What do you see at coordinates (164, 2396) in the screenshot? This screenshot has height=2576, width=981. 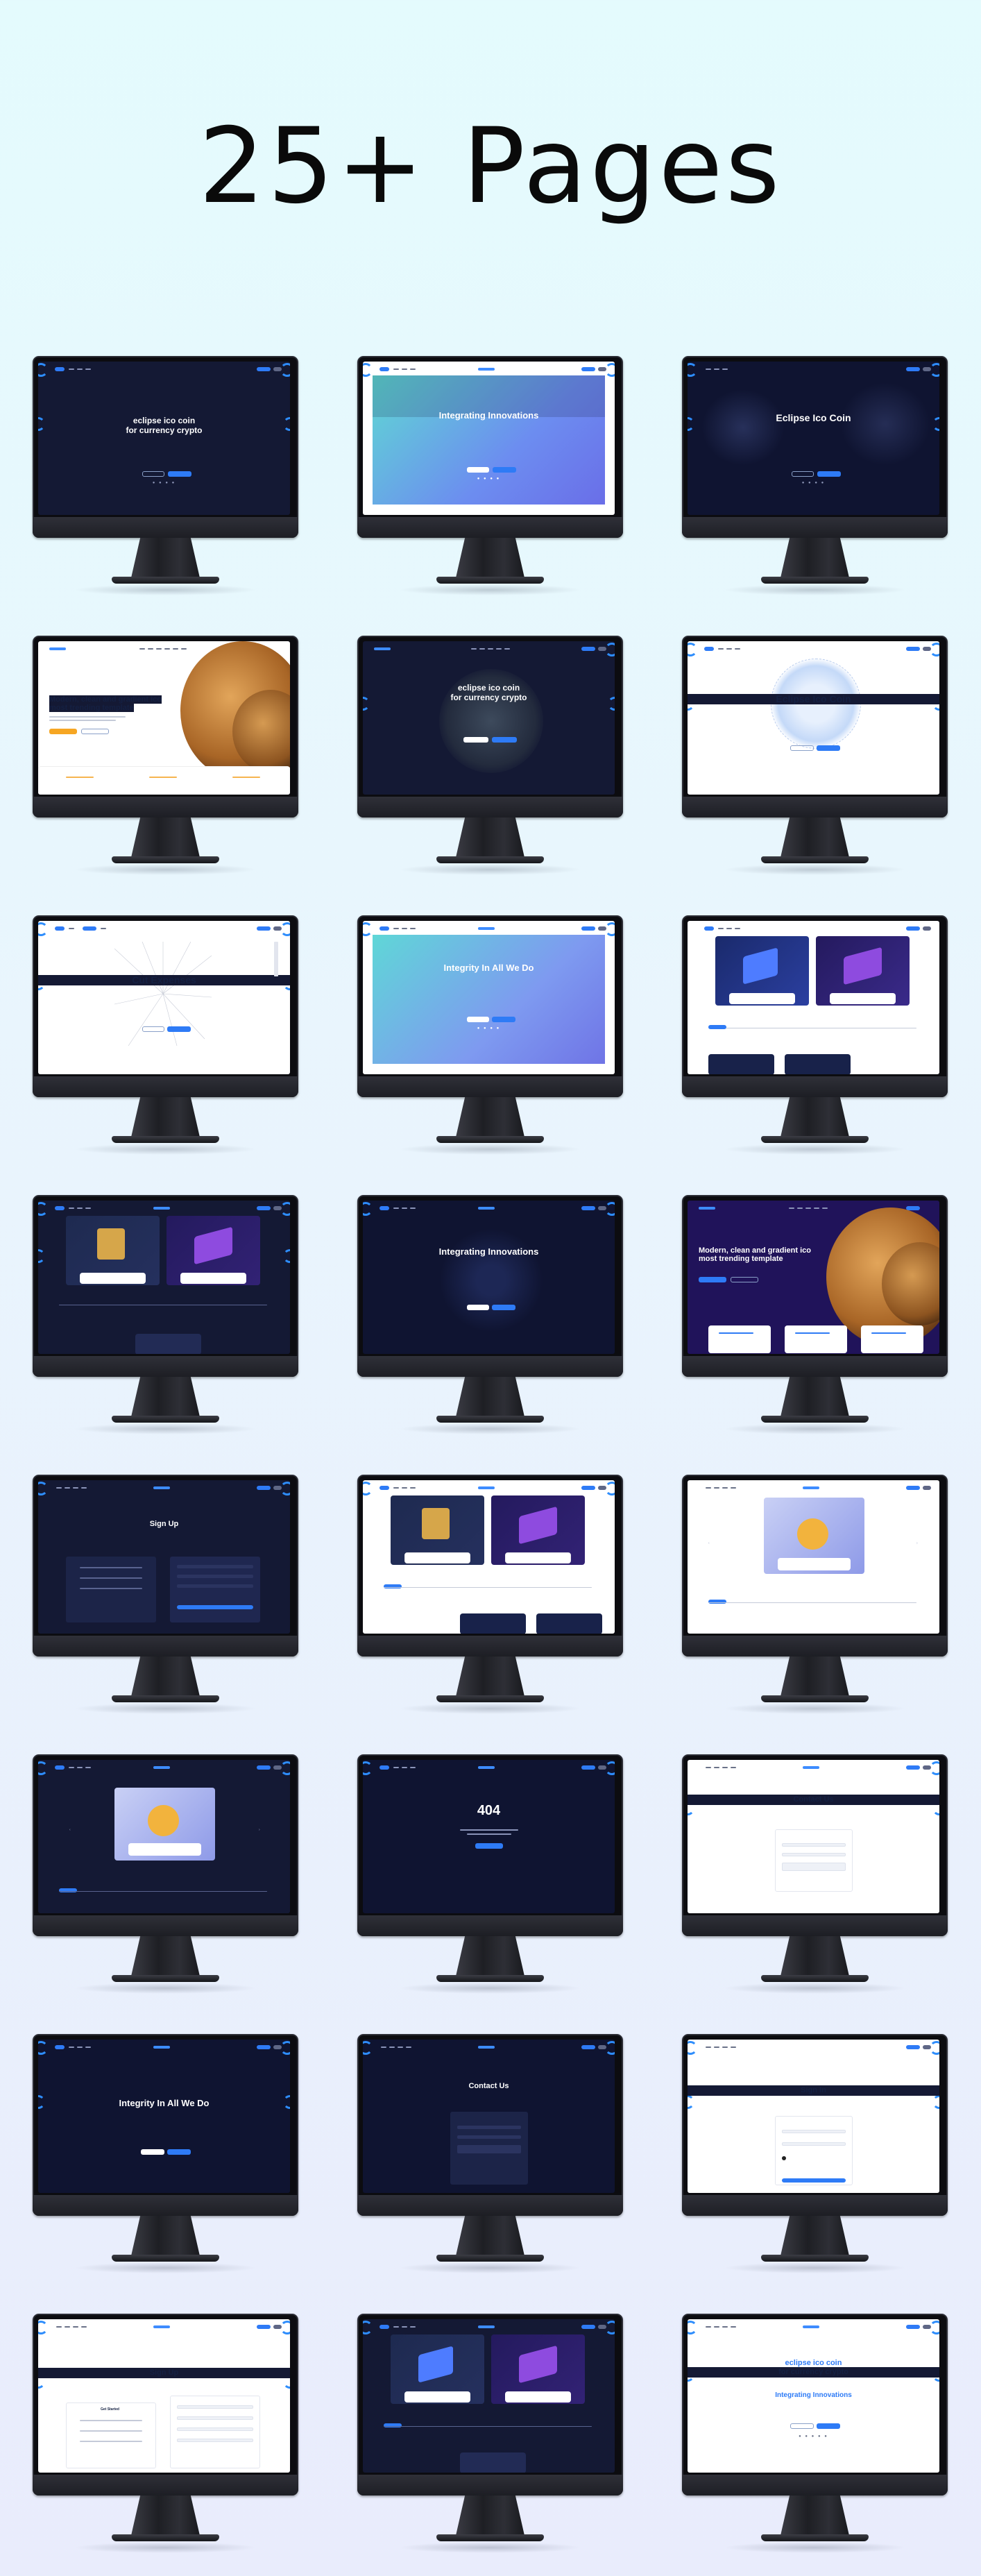 I see `screen-signup-light: Sign Up Get Started` at bounding box center [164, 2396].